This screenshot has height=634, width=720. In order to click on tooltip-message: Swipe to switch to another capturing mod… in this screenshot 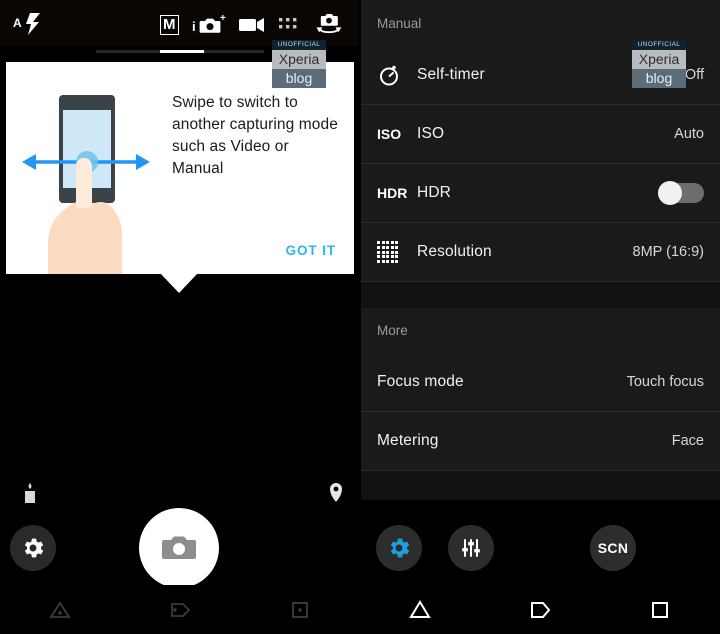, I will do `click(255, 135)`.